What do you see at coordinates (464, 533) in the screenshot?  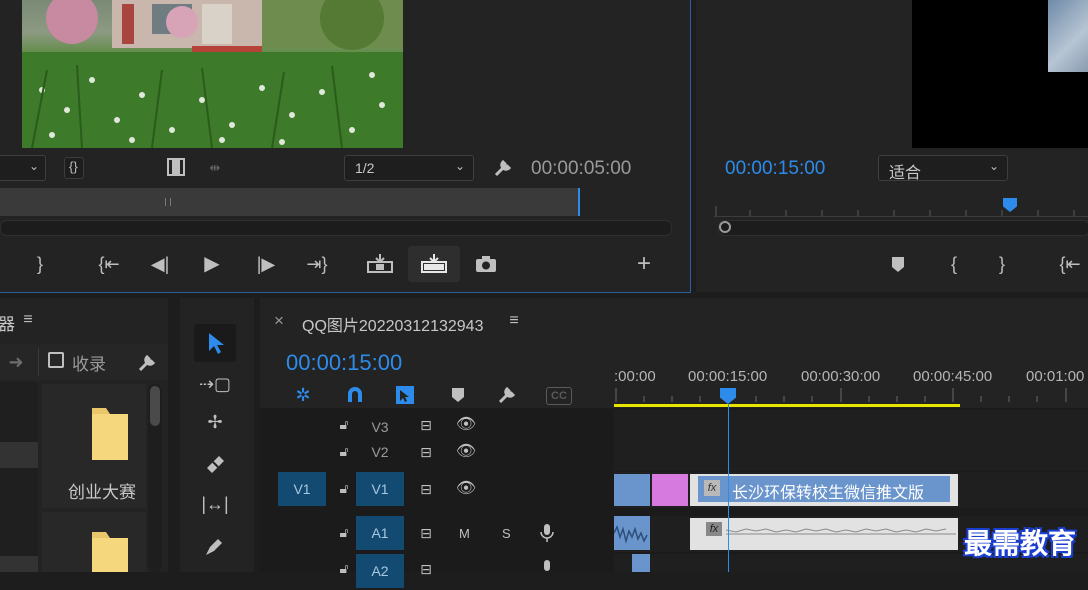 I see `mute-button: M` at bounding box center [464, 533].